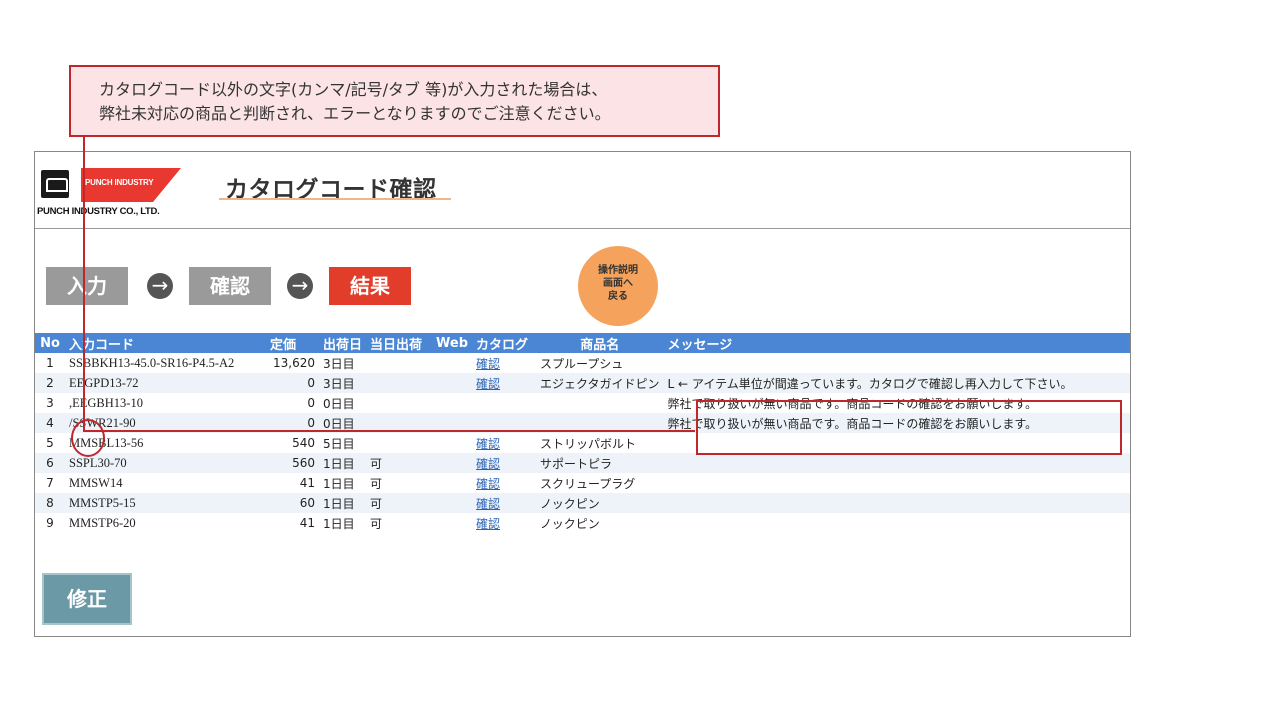 This screenshot has height=708, width=1271. I want to click on cell-code: MMSTP6-20, so click(165, 523).